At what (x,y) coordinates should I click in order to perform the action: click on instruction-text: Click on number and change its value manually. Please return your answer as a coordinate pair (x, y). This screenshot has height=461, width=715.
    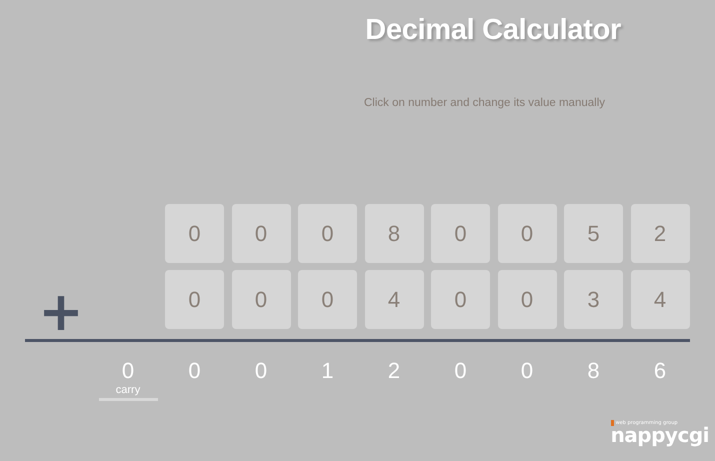
    Looking at the image, I should click on (484, 103).